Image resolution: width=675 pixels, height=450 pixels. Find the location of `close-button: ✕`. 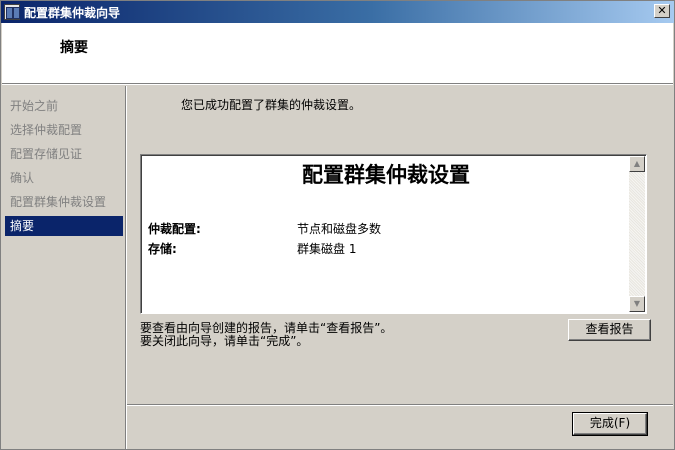

close-button: ✕ is located at coordinates (662, 11).